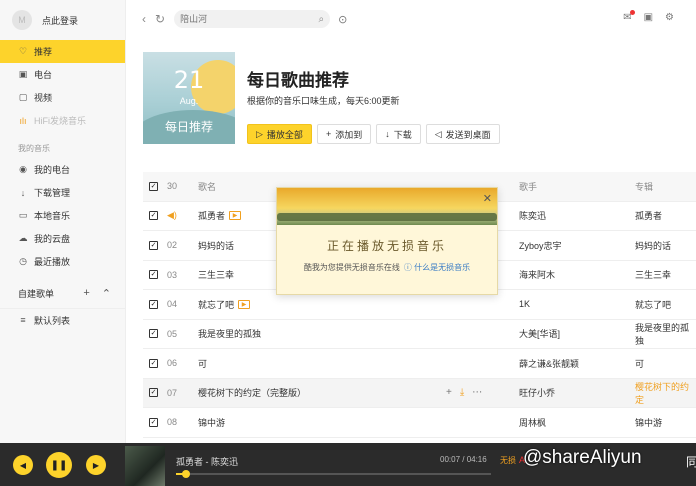 The width and height of the screenshot is (696, 486). I want to click on sidebar-item-my-radio: ◉ 我的电台, so click(62, 169).